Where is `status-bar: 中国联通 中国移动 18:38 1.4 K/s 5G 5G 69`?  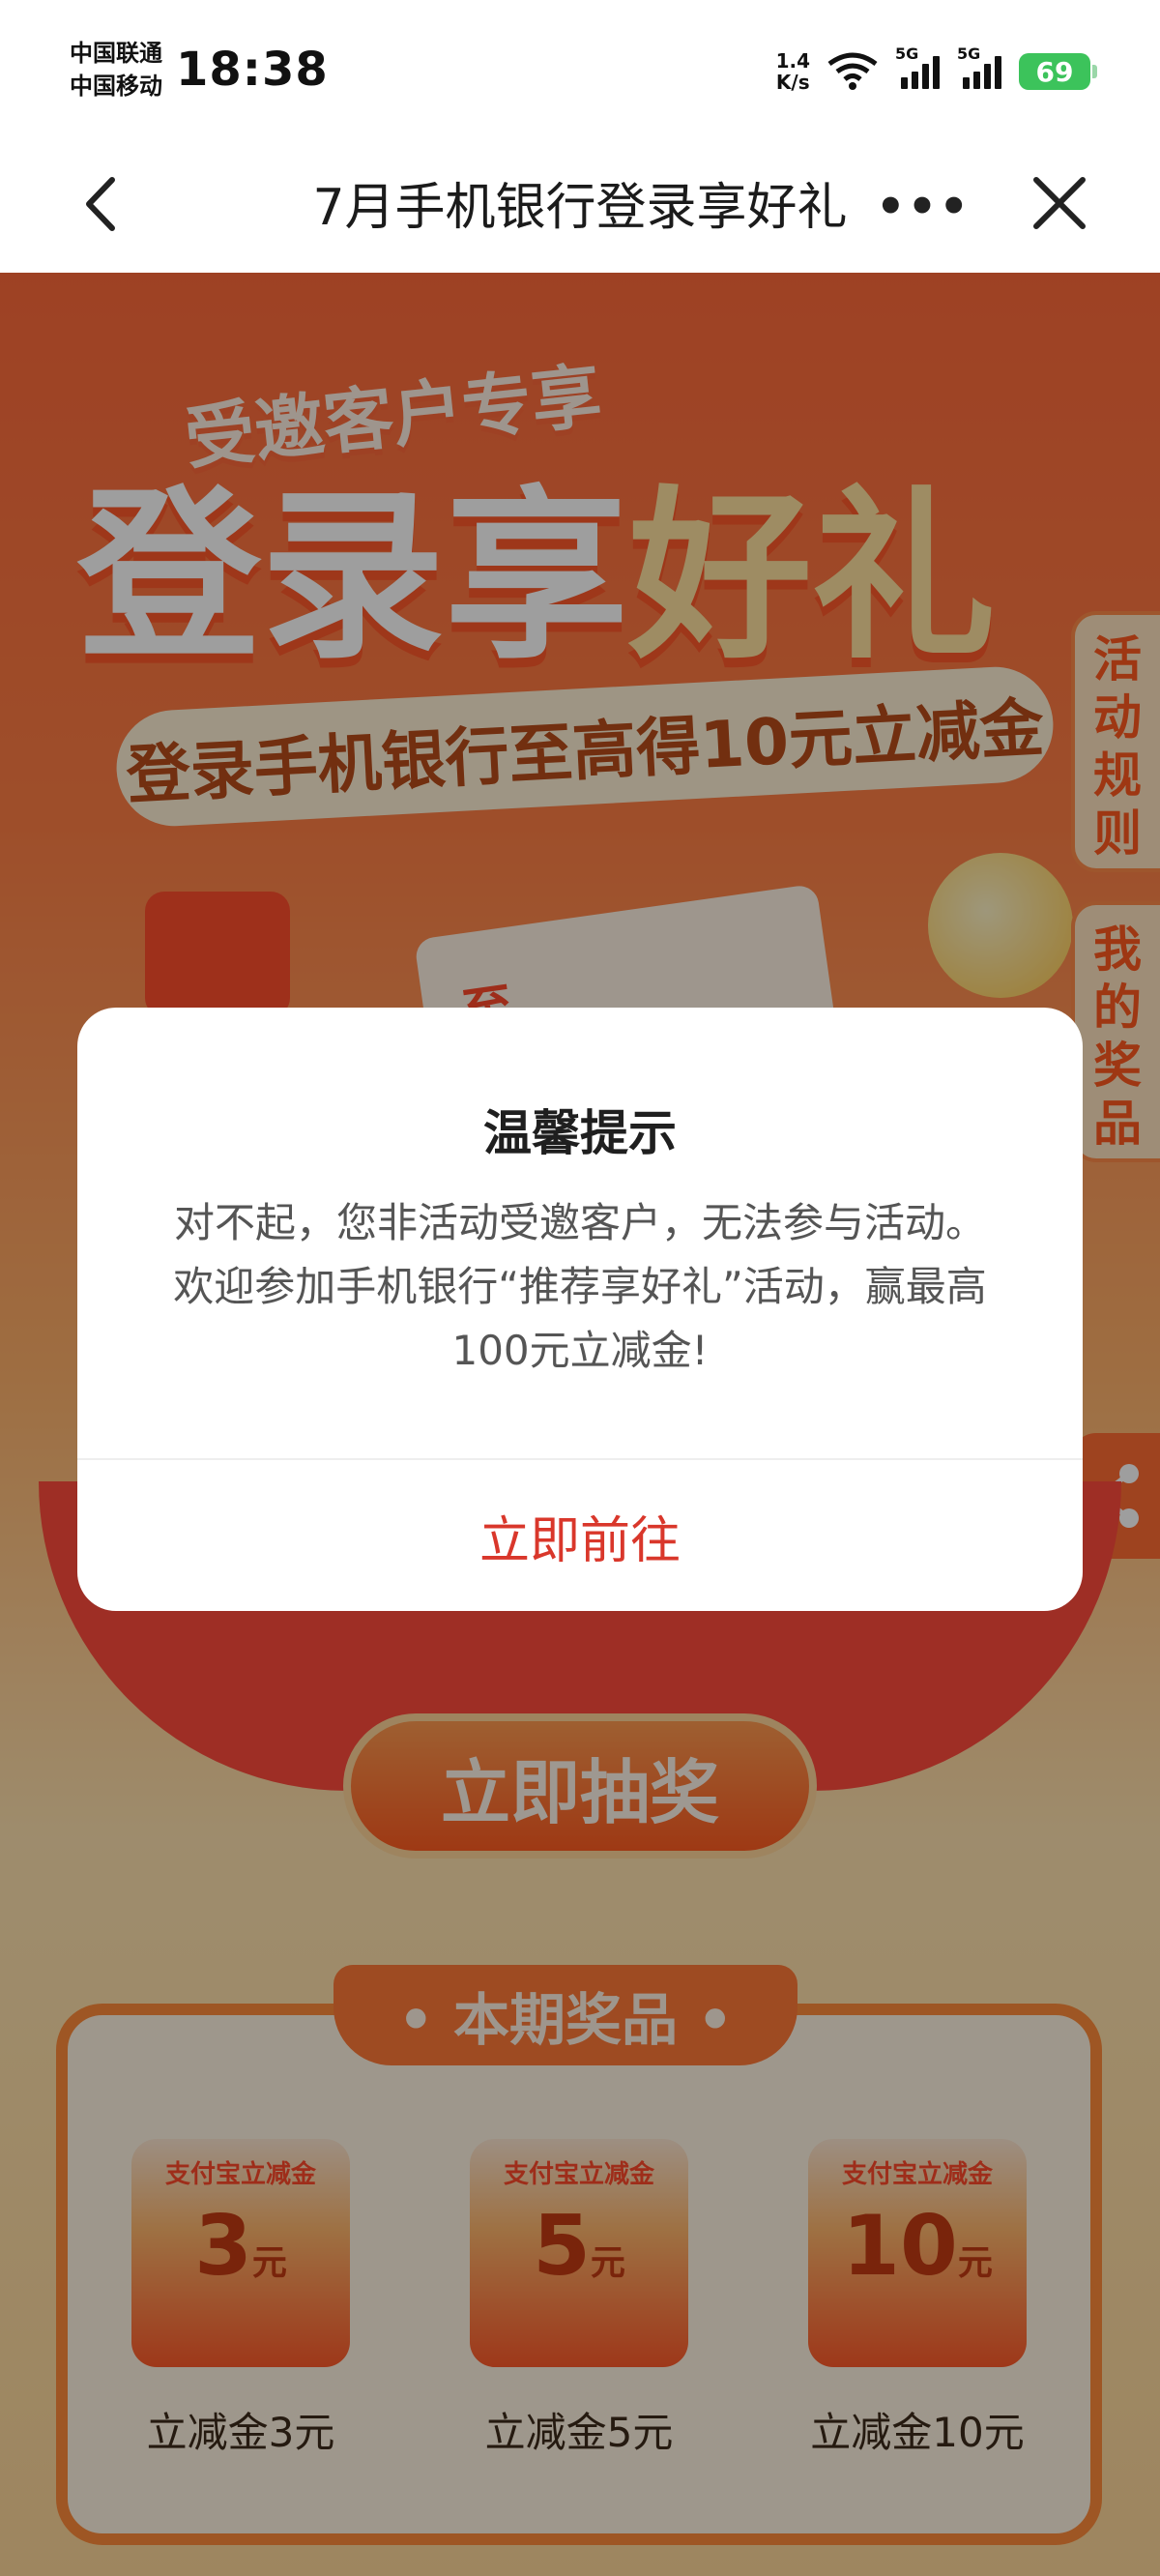
status-bar: 中国联通 中国移动 18:38 1.4 K/s 5G 5G 69 is located at coordinates (580, 67).